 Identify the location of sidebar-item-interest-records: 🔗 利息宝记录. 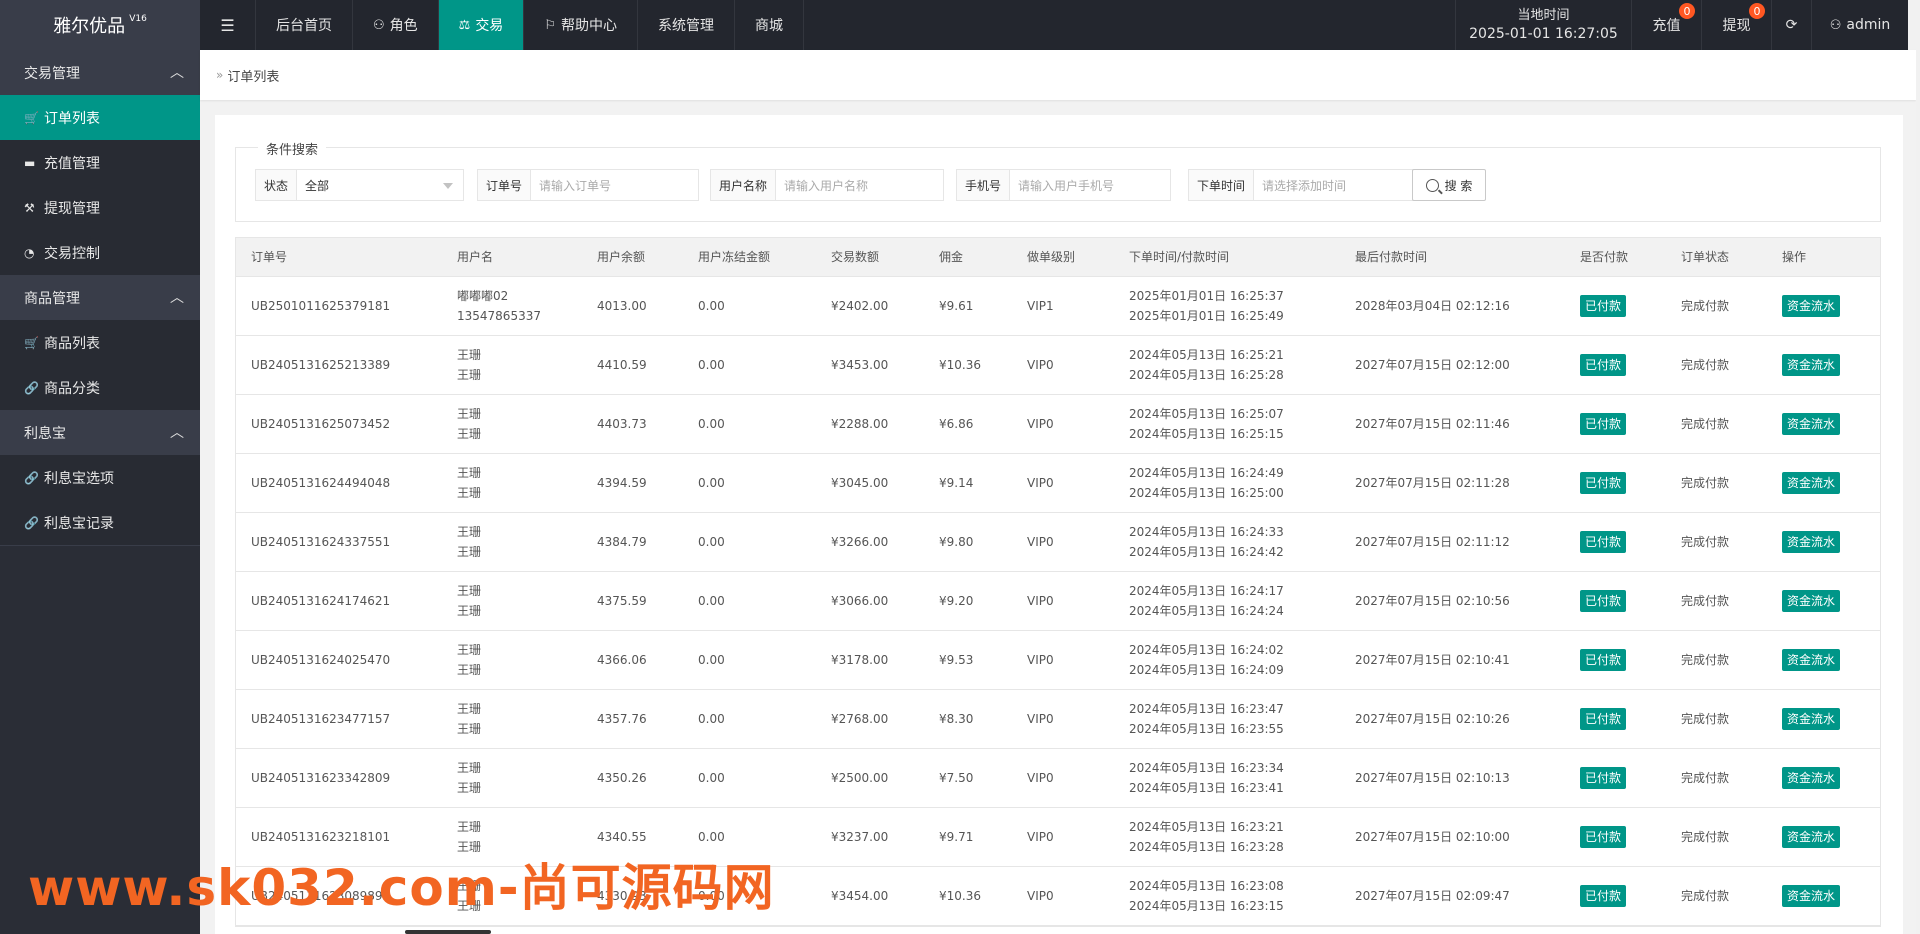
(100, 522).